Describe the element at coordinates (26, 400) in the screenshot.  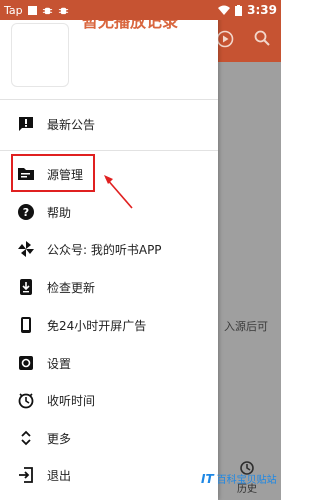
I see `timer-icon` at that location.